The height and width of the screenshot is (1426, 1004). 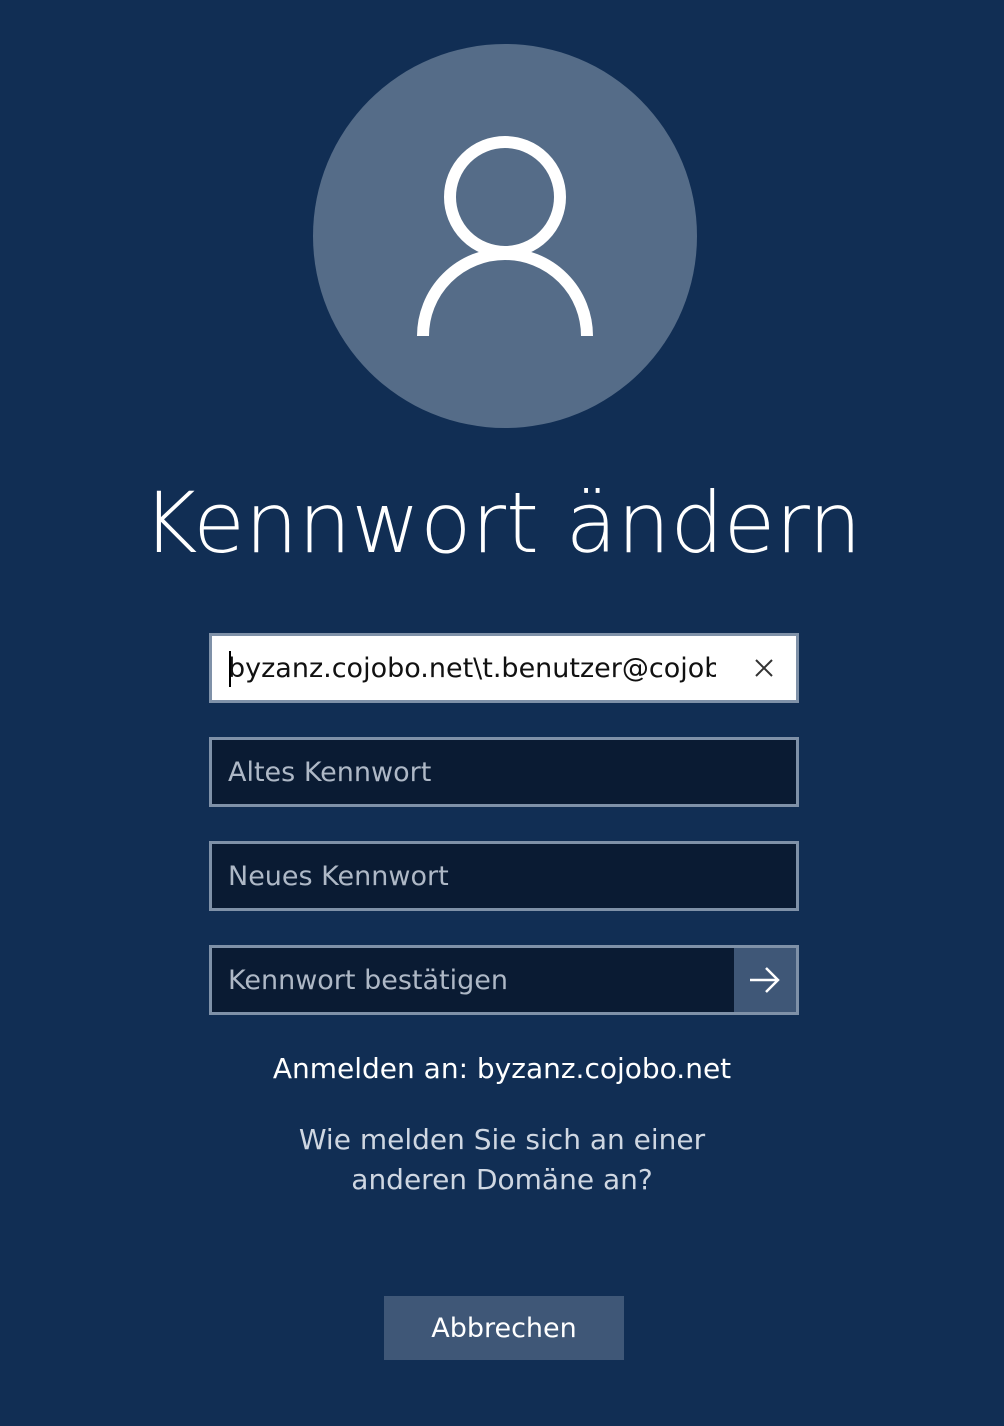 I want to click on clear-button, so click(x=764, y=668).